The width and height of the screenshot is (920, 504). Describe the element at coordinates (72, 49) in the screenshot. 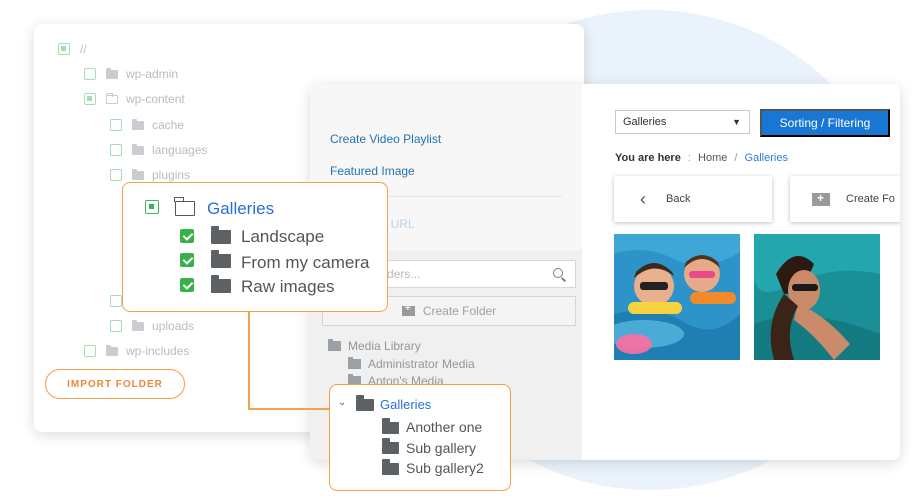

I see `tree-row-root: //` at that location.